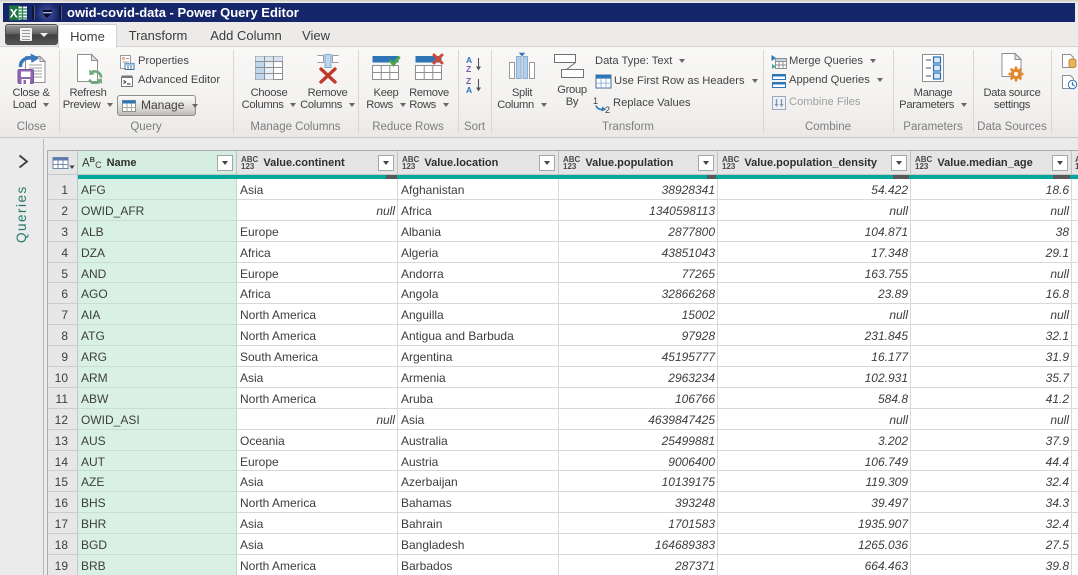  I want to click on svg-text: 1, so click(595, 101).